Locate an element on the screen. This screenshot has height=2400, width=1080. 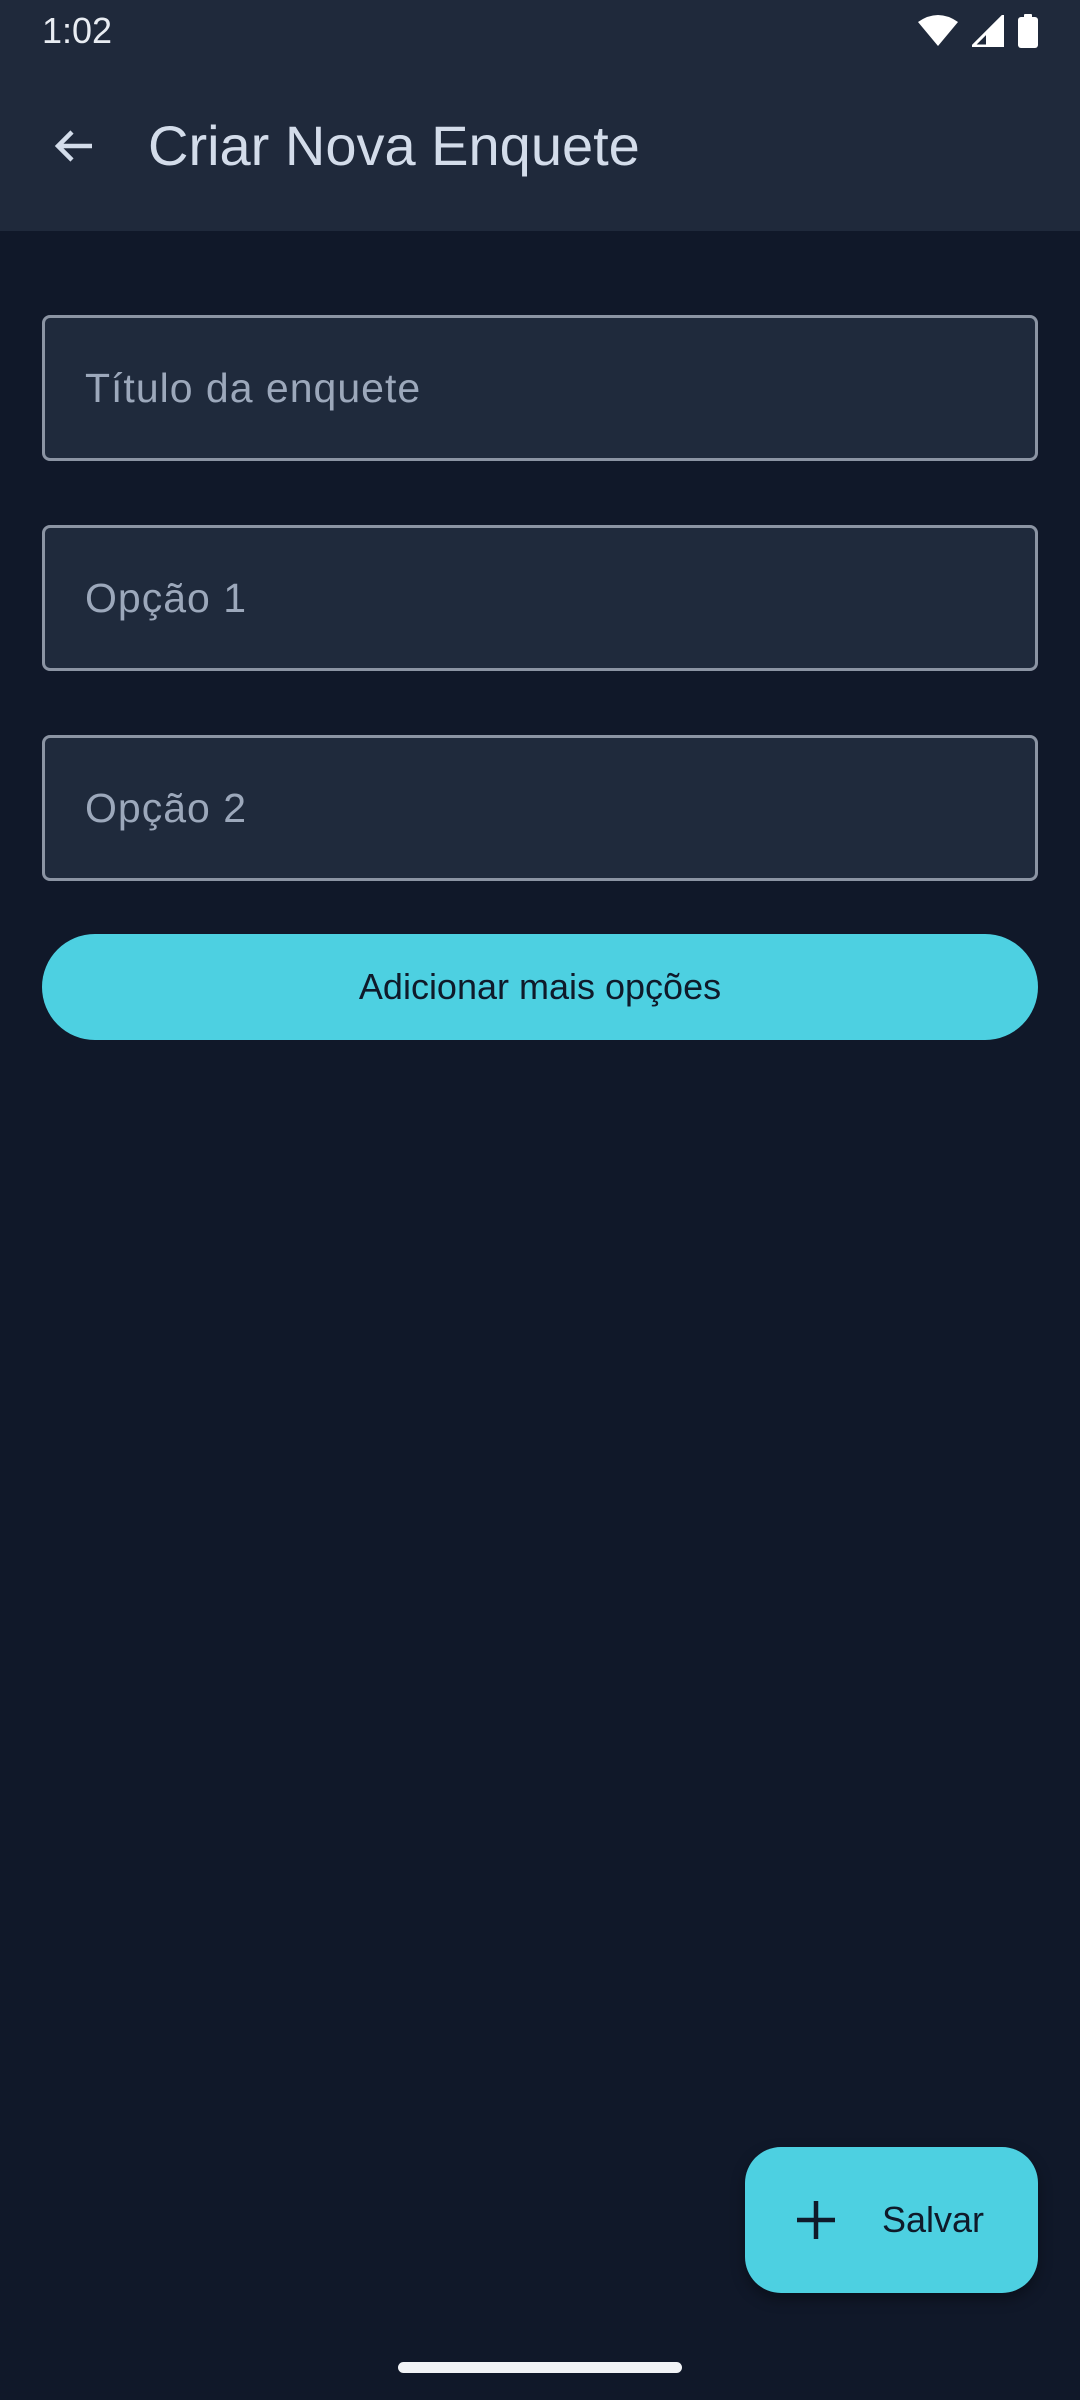
home-indicator is located at coordinates (540, 2367).